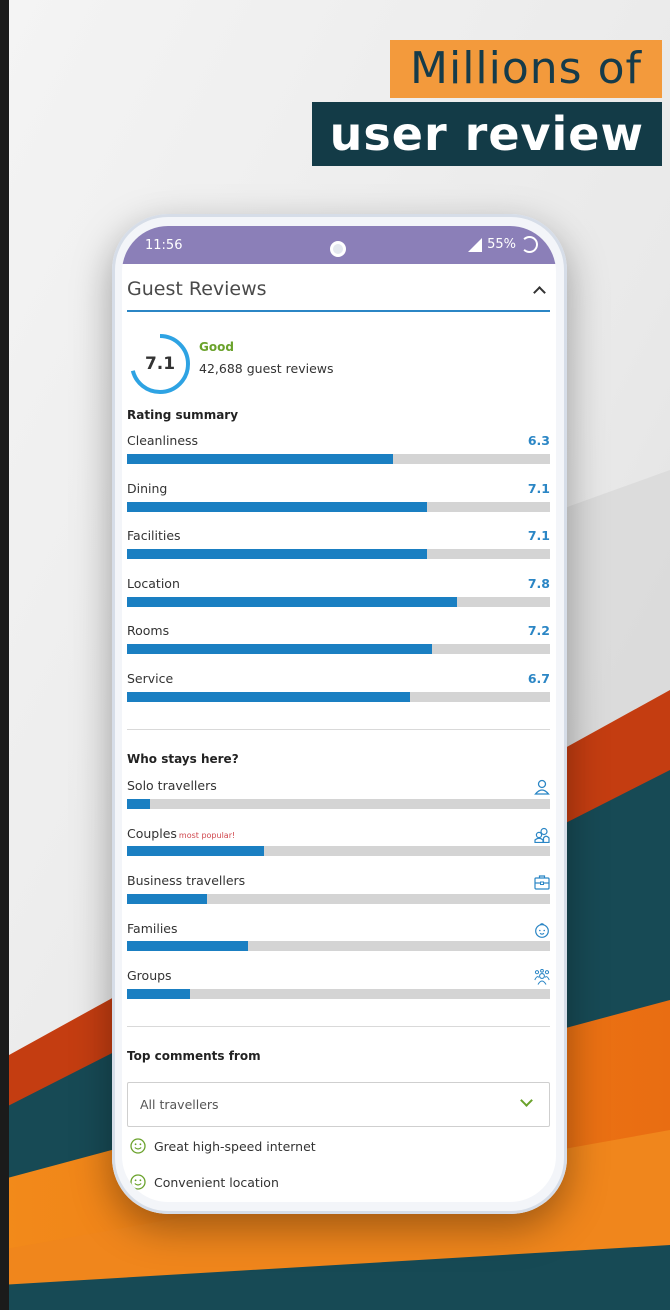 This screenshot has height=1310, width=670. I want to click on score-value: 7.1, so click(160, 364).